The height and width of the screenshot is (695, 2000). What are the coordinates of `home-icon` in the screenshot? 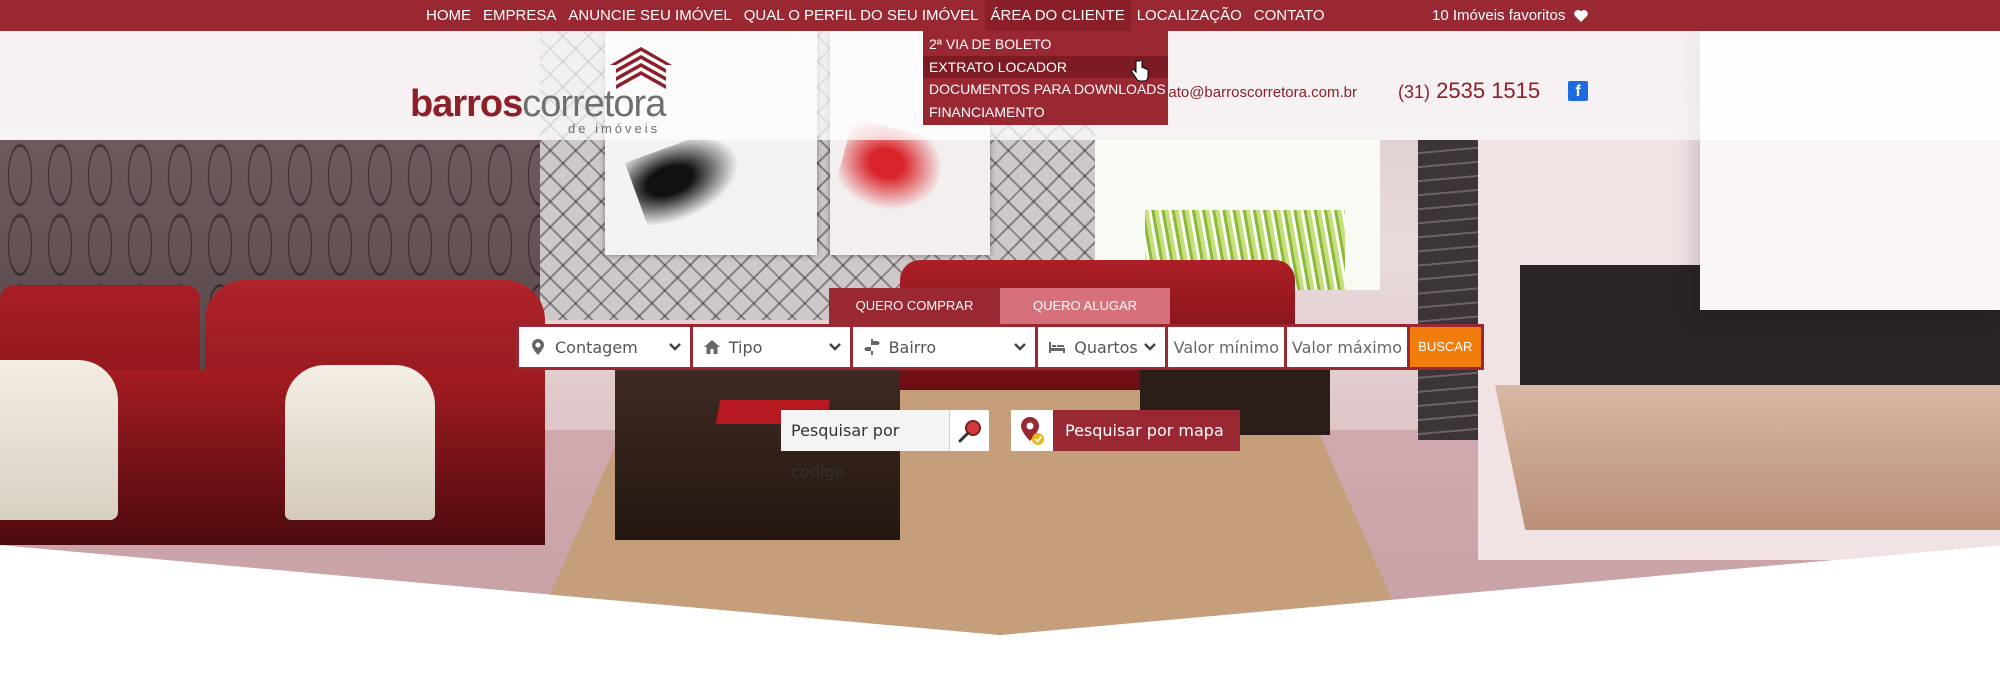 It's located at (711, 347).